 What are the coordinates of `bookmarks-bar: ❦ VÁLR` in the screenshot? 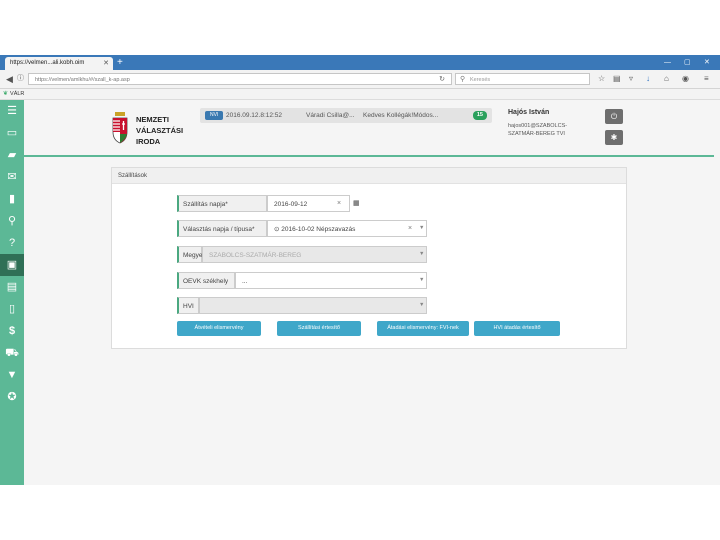 It's located at (360, 94).